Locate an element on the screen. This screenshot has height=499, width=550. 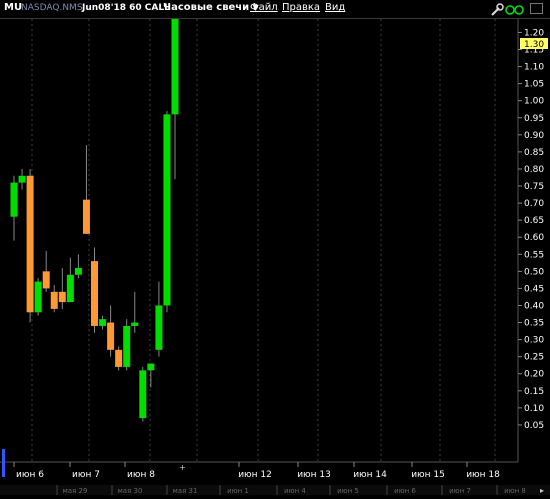
price-tick-label: 0.50 is located at coordinates (534, 272).